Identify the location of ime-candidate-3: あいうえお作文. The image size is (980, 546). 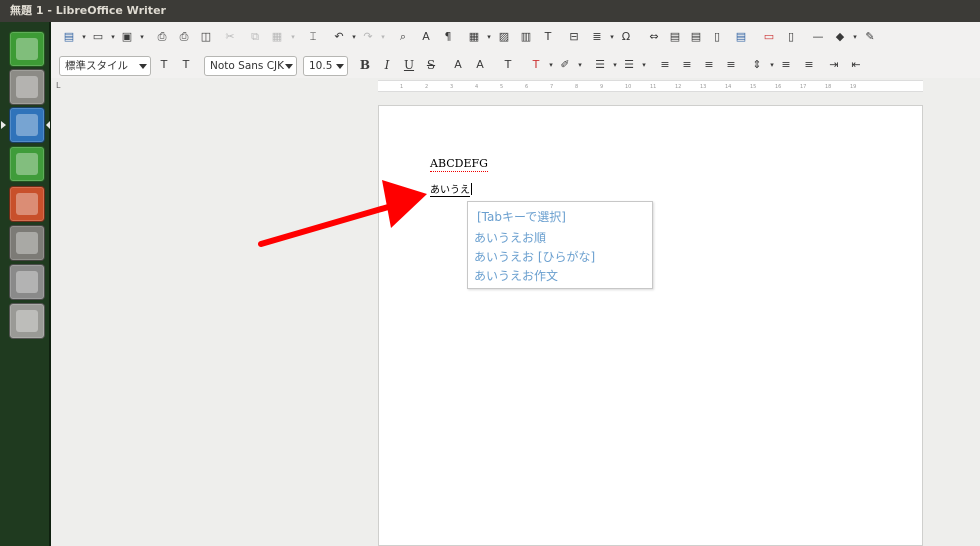
(516, 275).